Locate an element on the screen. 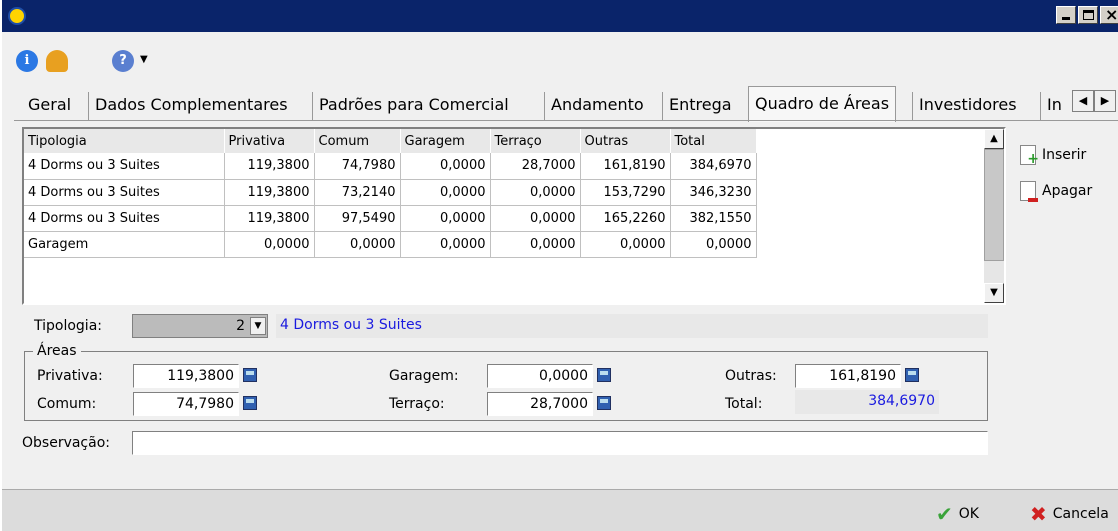  cell-comum: 97,5490 is located at coordinates (357, 218).